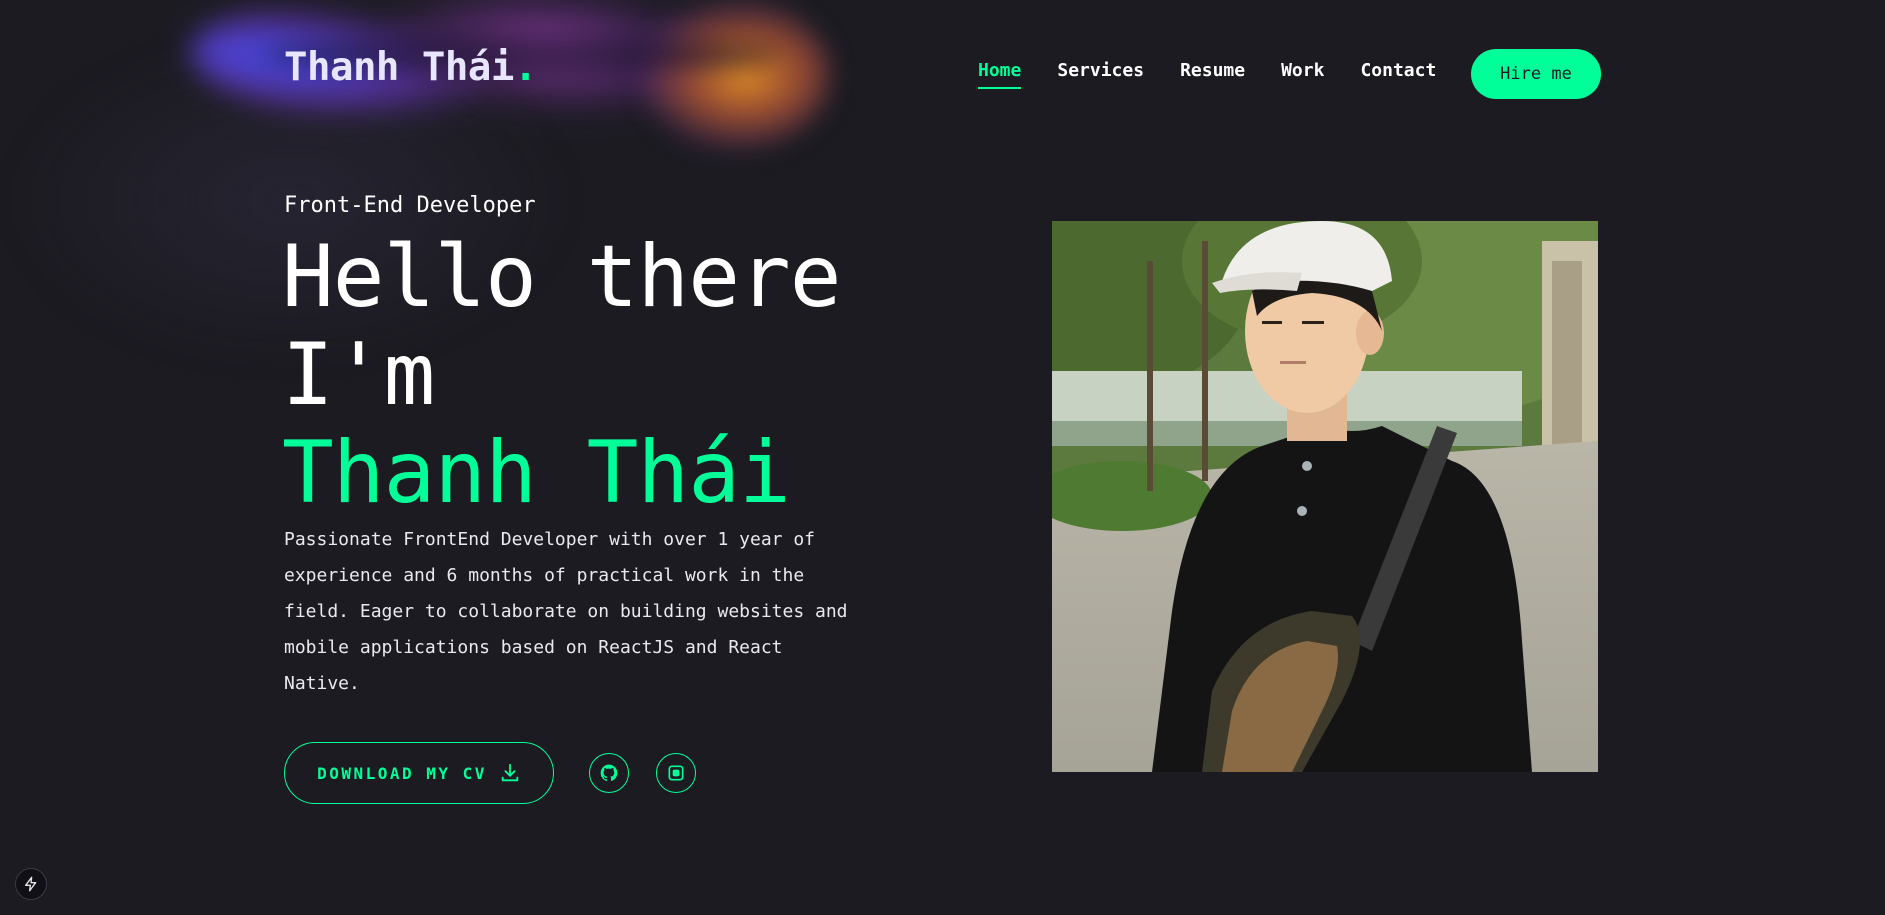 The height and width of the screenshot is (915, 1885). What do you see at coordinates (1302, 74) in the screenshot?
I see `nav-item-work: Work` at bounding box center [1302, 74].